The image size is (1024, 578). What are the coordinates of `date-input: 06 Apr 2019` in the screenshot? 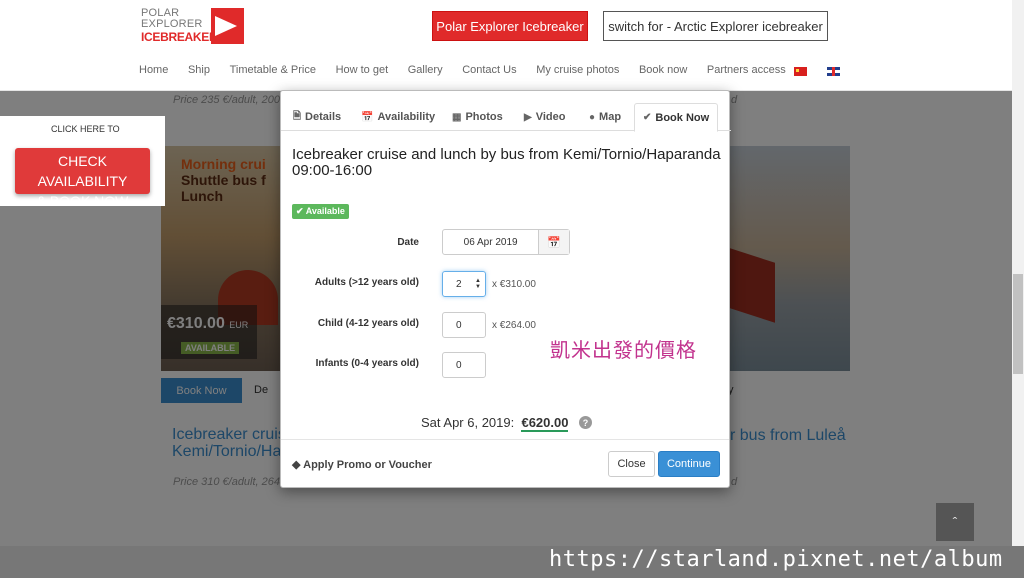 It's located at (491, 242).